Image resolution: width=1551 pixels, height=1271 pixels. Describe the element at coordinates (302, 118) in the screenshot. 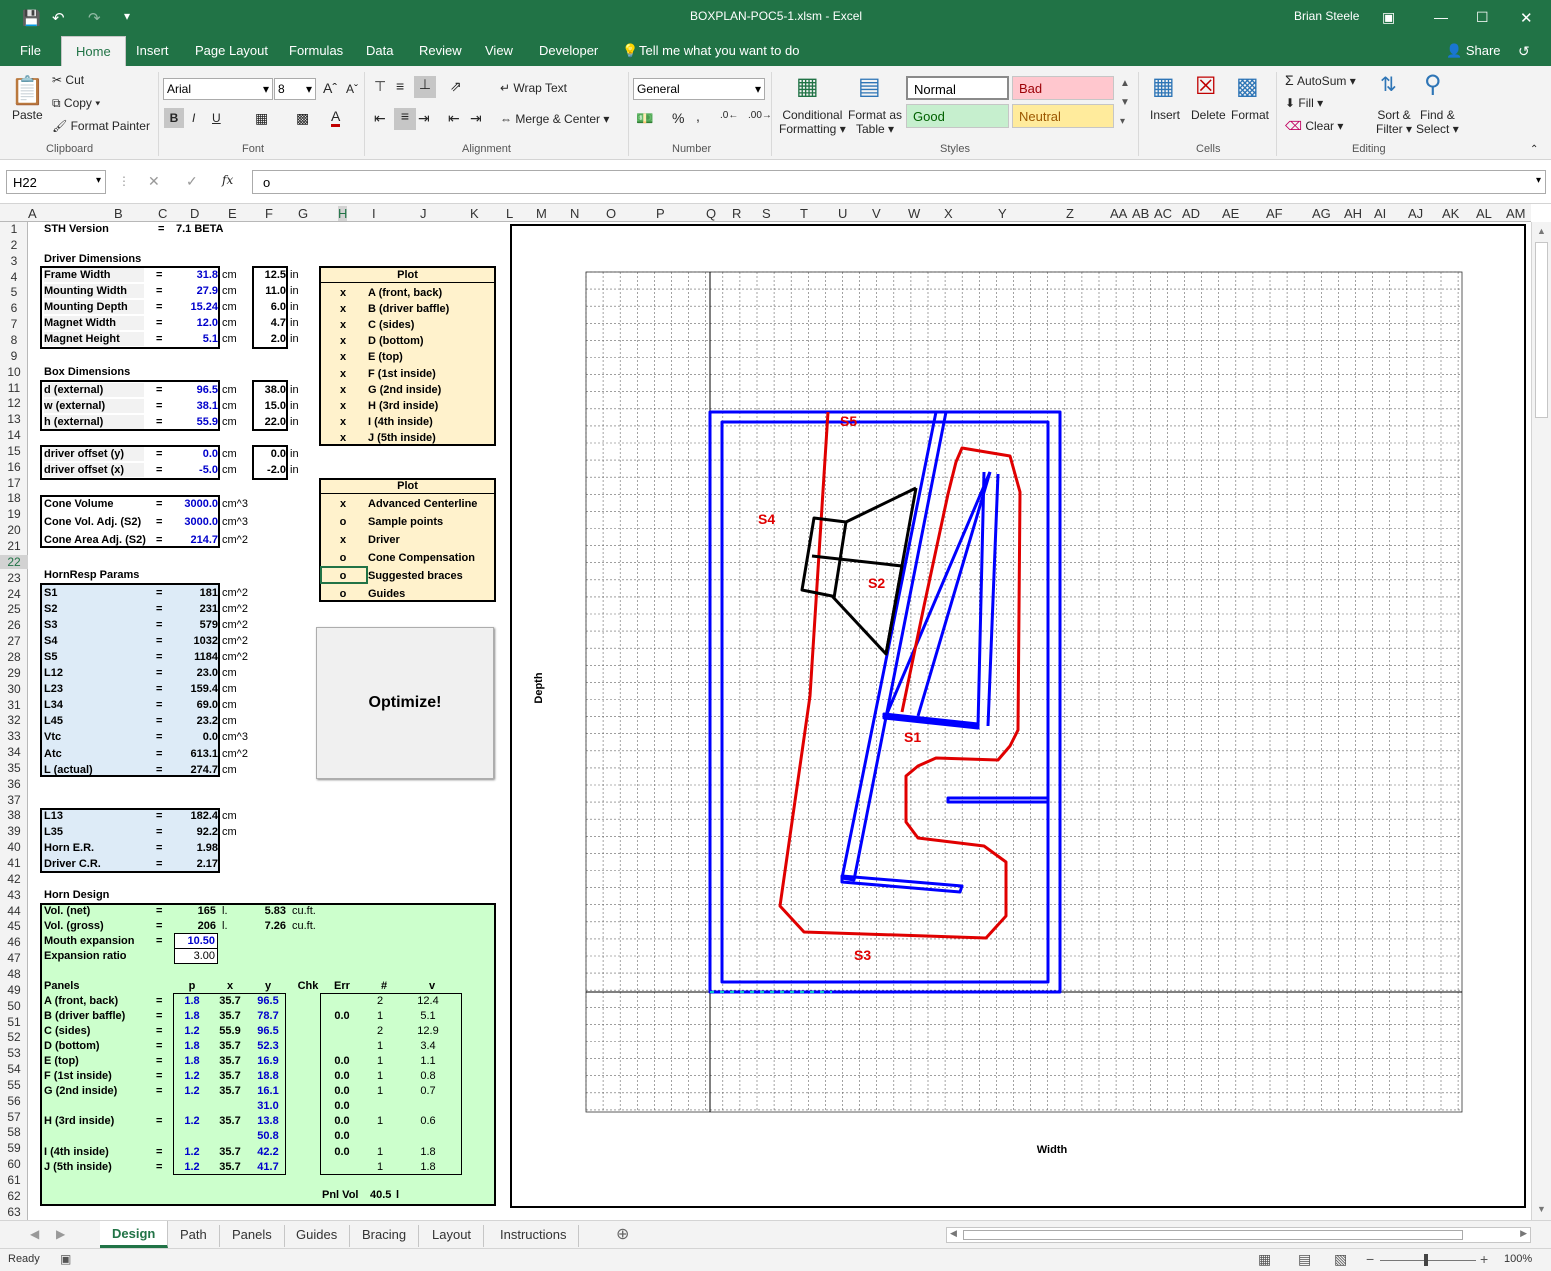

I see `fill-color-icon: ▩` at that location.